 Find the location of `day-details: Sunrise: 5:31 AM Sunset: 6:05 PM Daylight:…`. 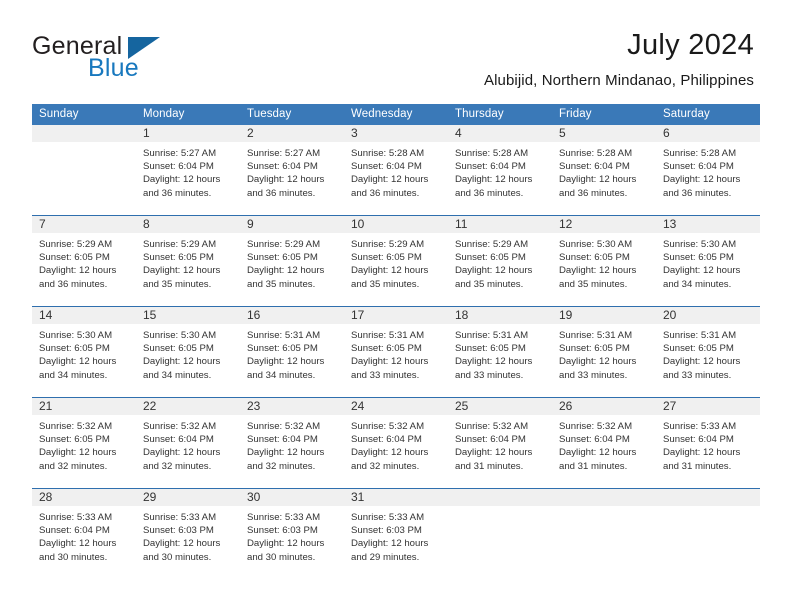

day-details: Sunrise: 5:31 AM Sunset: 6:05 PM Daylight:… is located at coordinates (604, 353).